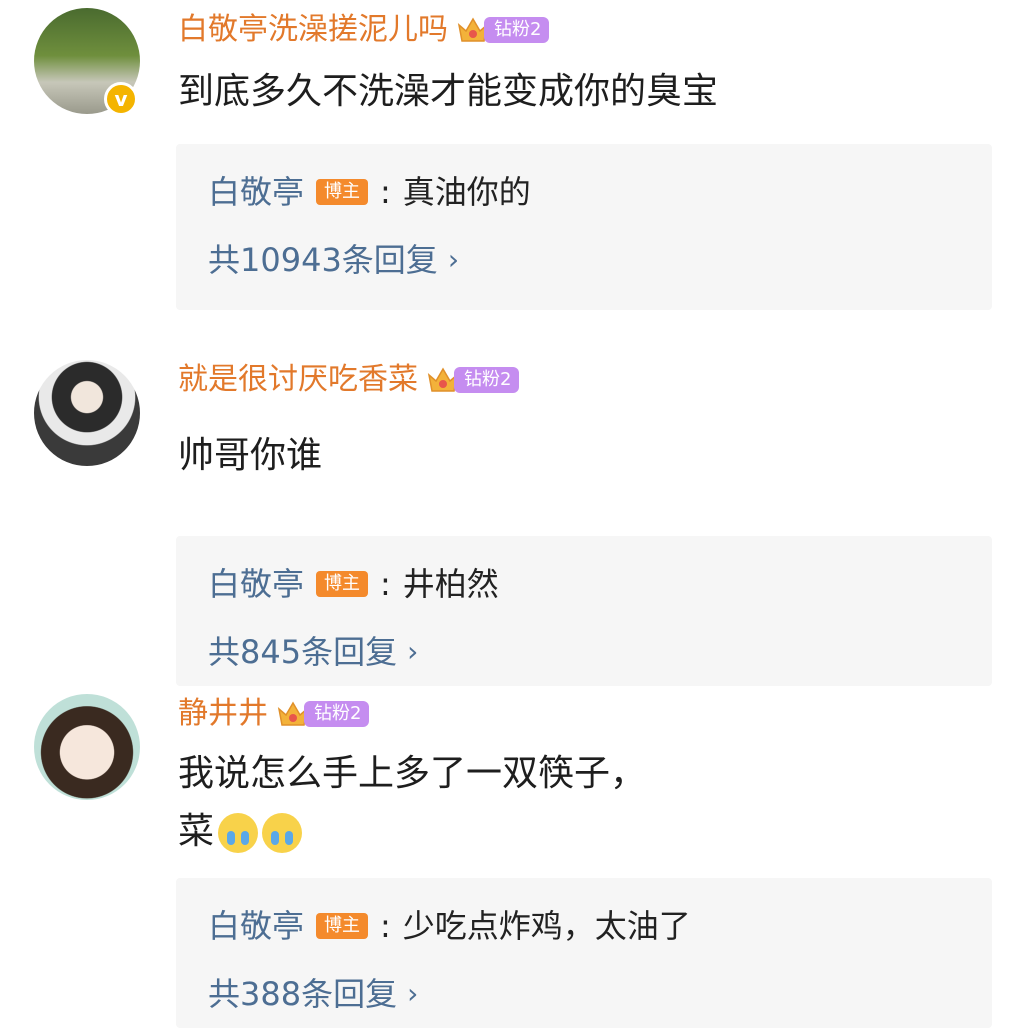 The image size is (1024, 1036). Describe the element at coordinates (298, 380) in the screenshot. I see `username: 就是很讨厌吃香菜` at that location.